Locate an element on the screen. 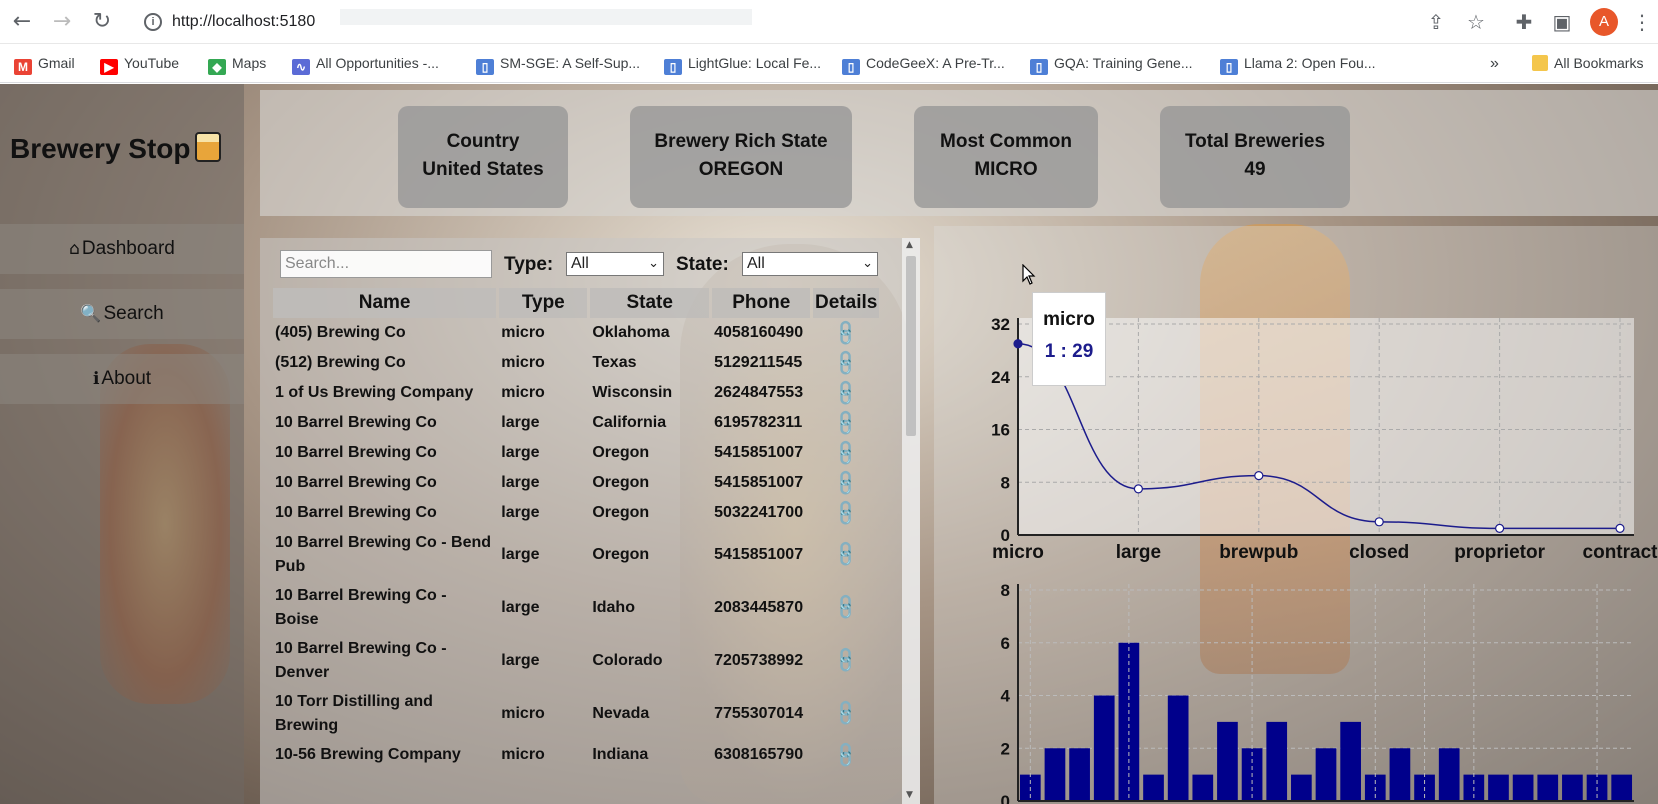 This screenshot has width=1658, height=804. type-filter-label: Type: is located at coordinates (529, 264).